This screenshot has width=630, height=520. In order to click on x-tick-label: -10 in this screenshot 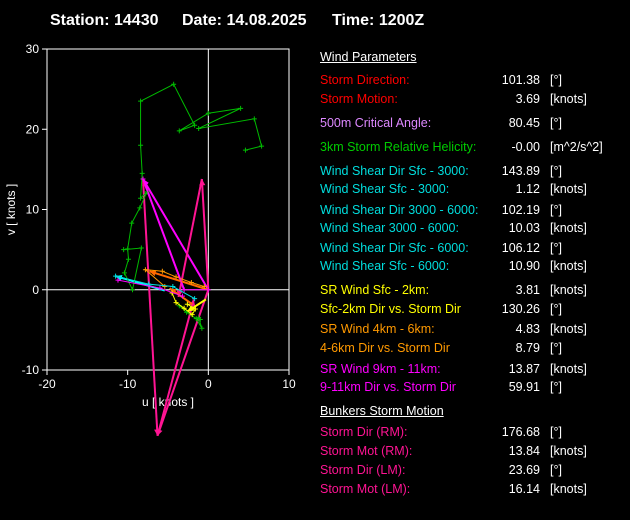, I will do `click(128, 384)`.